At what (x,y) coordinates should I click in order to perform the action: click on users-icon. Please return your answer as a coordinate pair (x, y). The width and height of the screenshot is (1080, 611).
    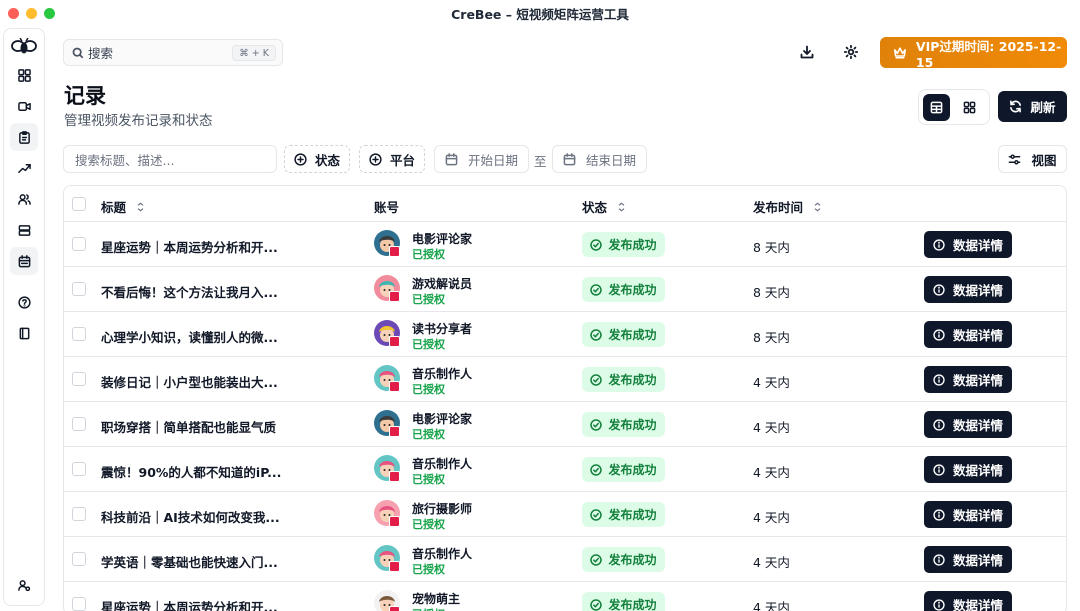
    Looking at the image, I should click on (24, 199).